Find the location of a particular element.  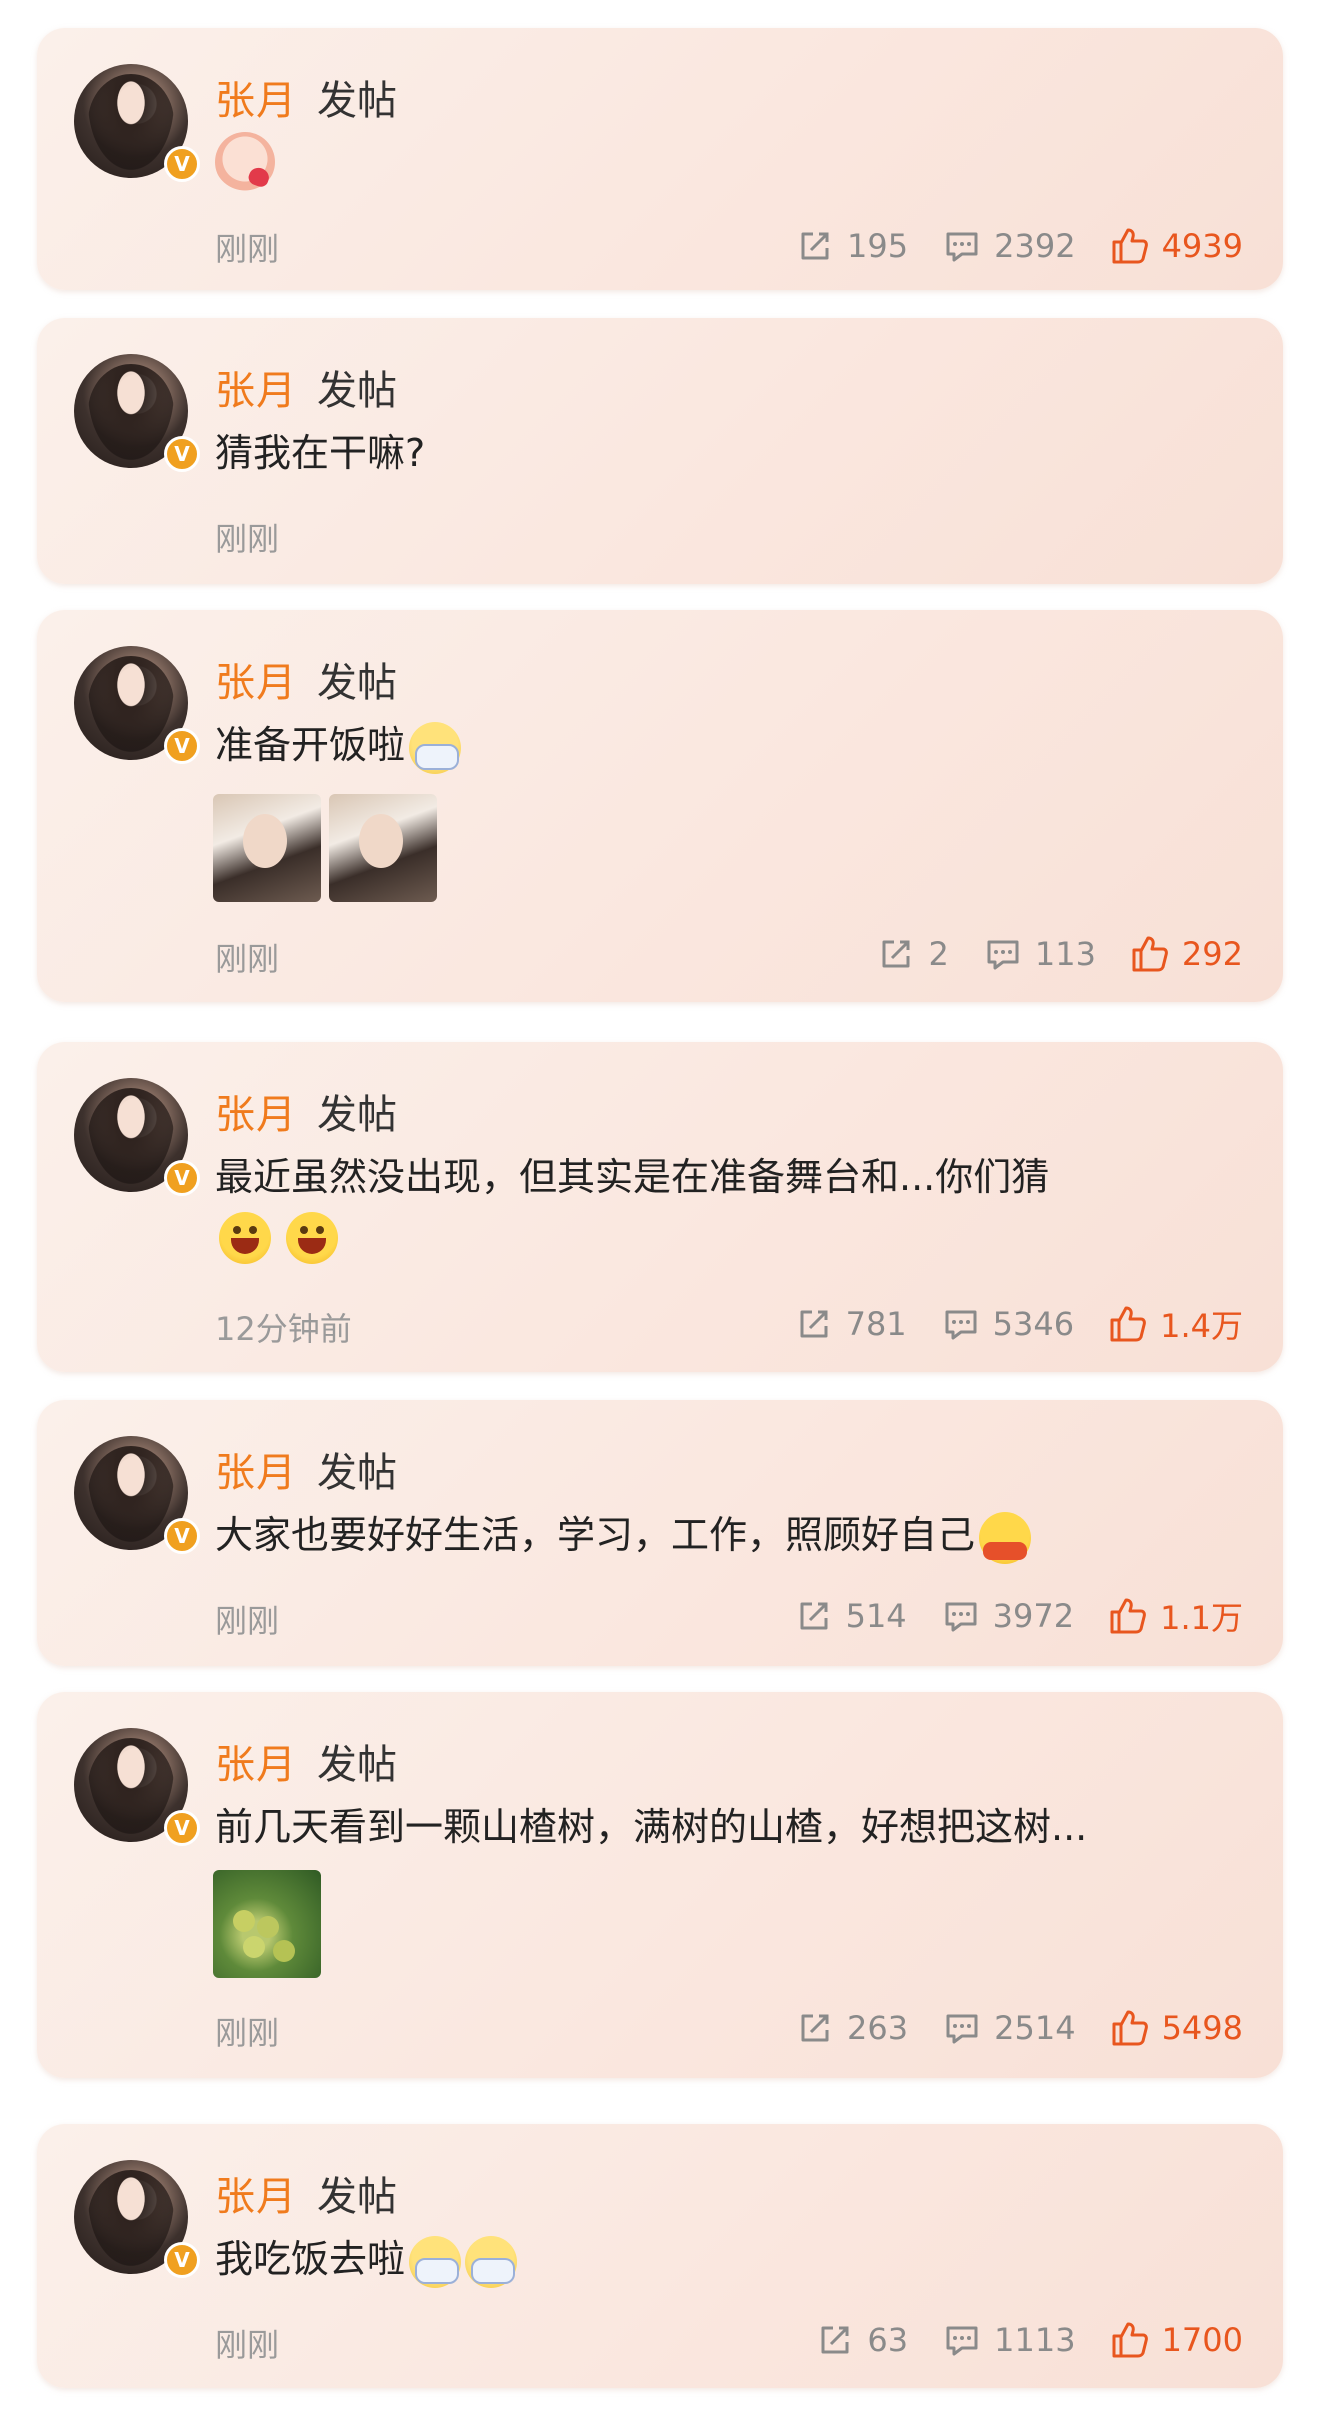

comment-button: 2392 is located at coordinates (1009, 246).